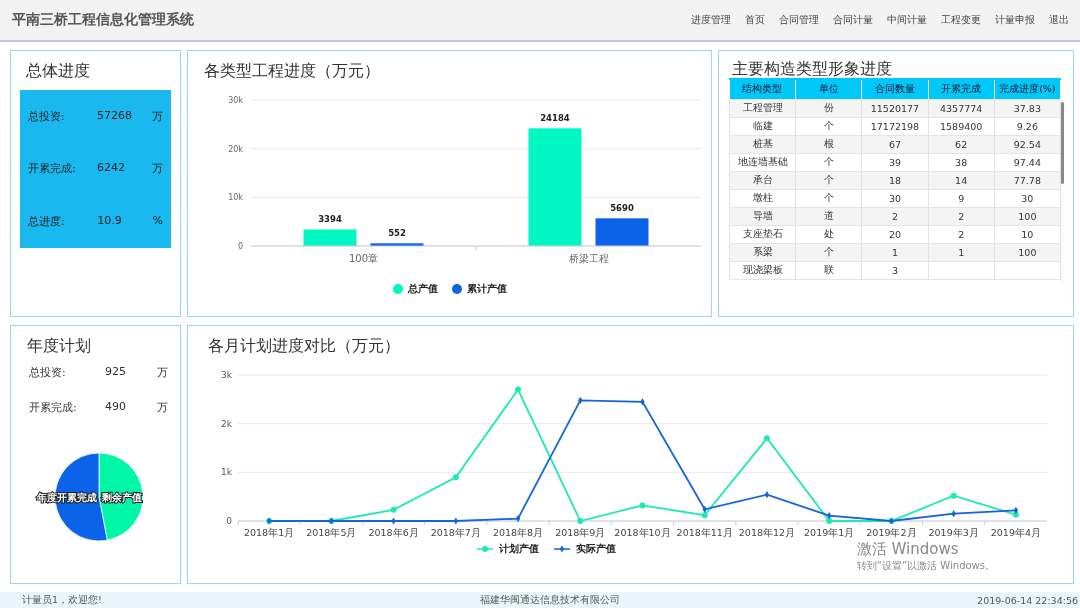 The image size is (1080, 608). I want to click on table-cell: 墩柱, so click(762, 198).